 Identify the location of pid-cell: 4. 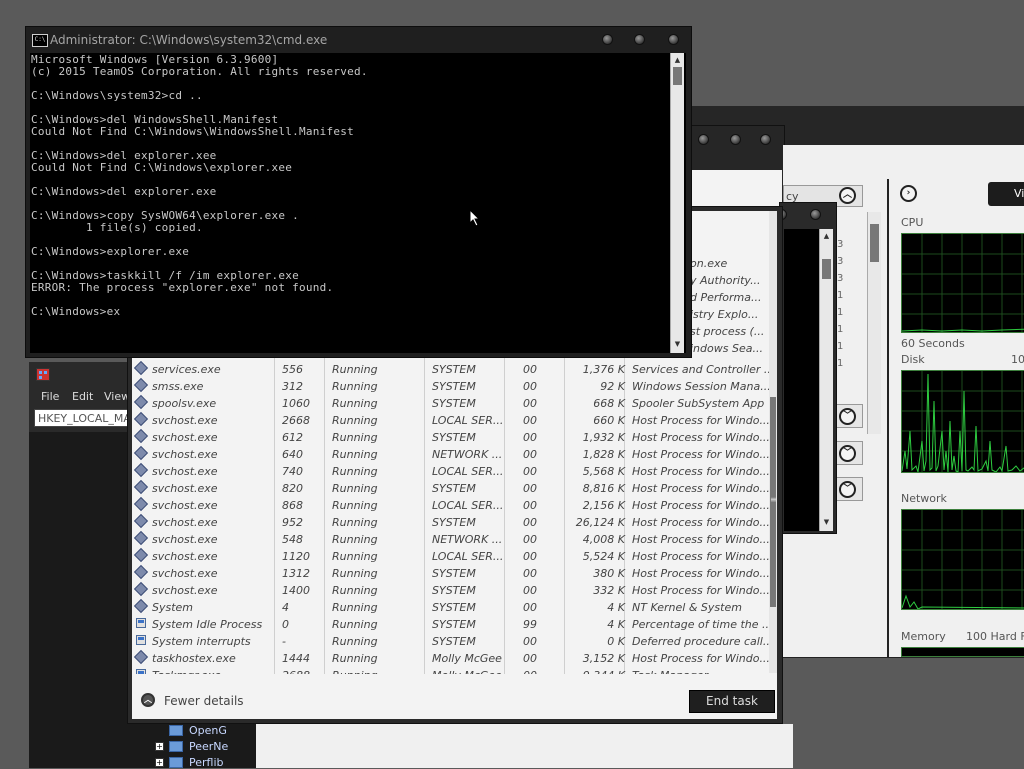
(285, 607).